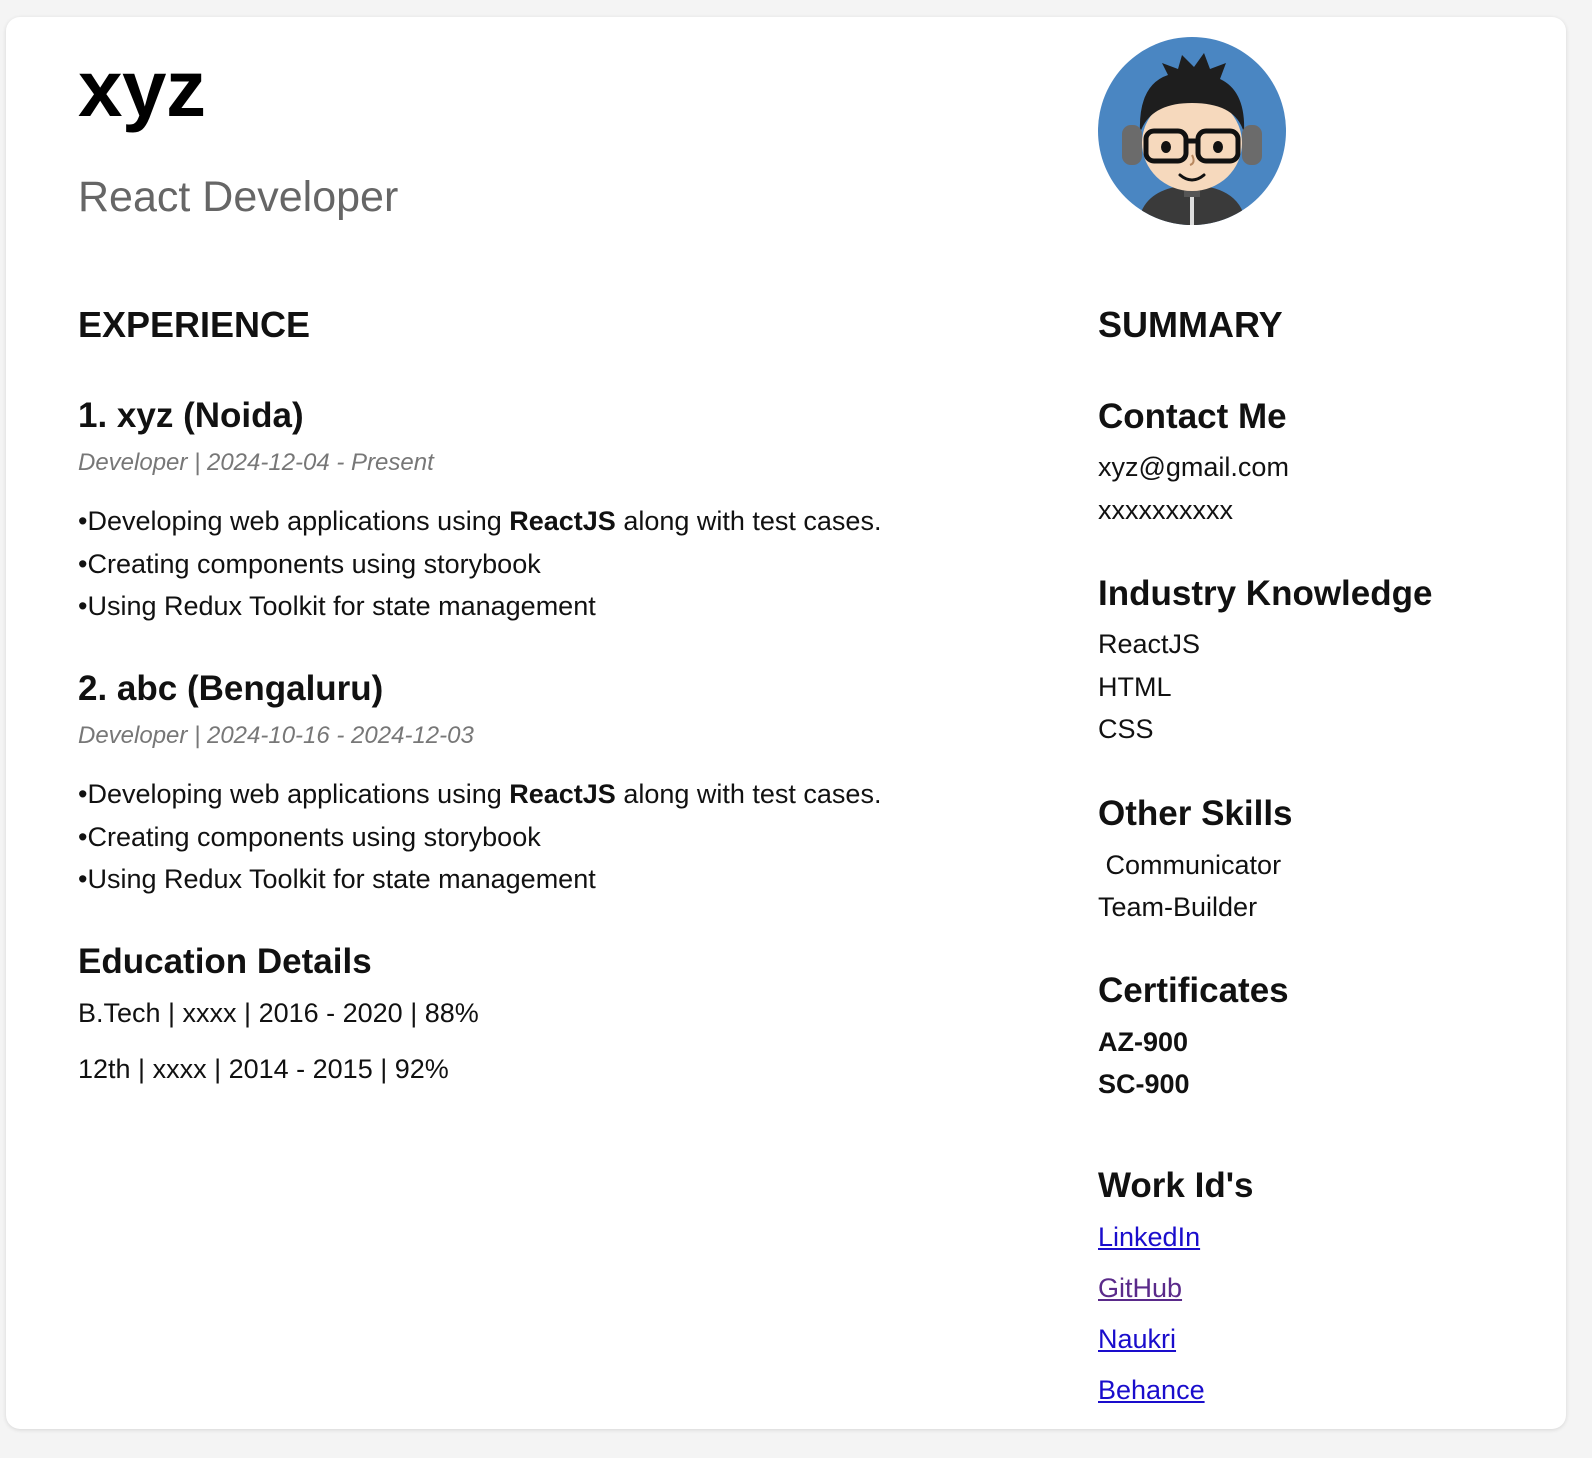  I want to click on github-link: GitHub, so click(1140, 1288).